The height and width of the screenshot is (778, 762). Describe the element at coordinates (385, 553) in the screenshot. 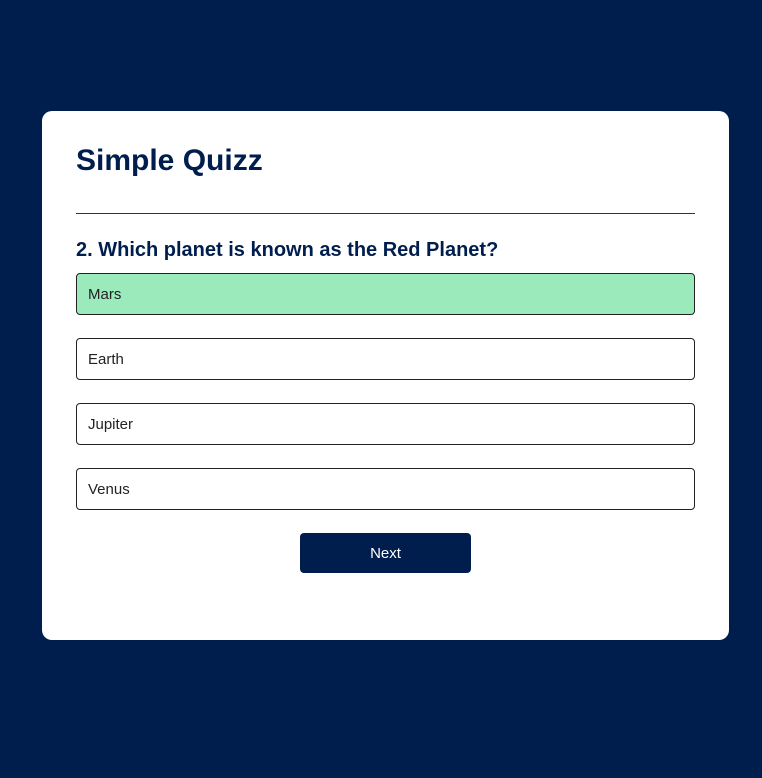

I see `next-button: Next` at that location.